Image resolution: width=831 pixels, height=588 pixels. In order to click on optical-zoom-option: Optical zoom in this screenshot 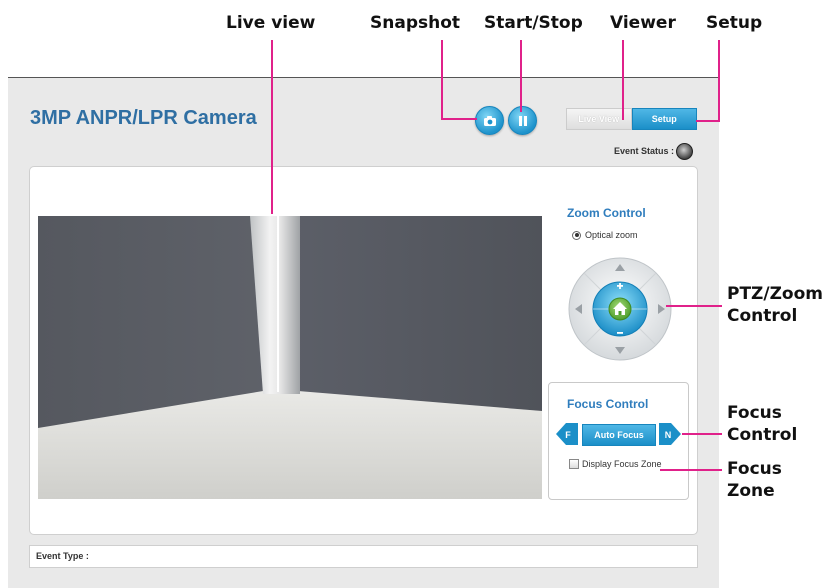, I will do `click(605, 235)`.